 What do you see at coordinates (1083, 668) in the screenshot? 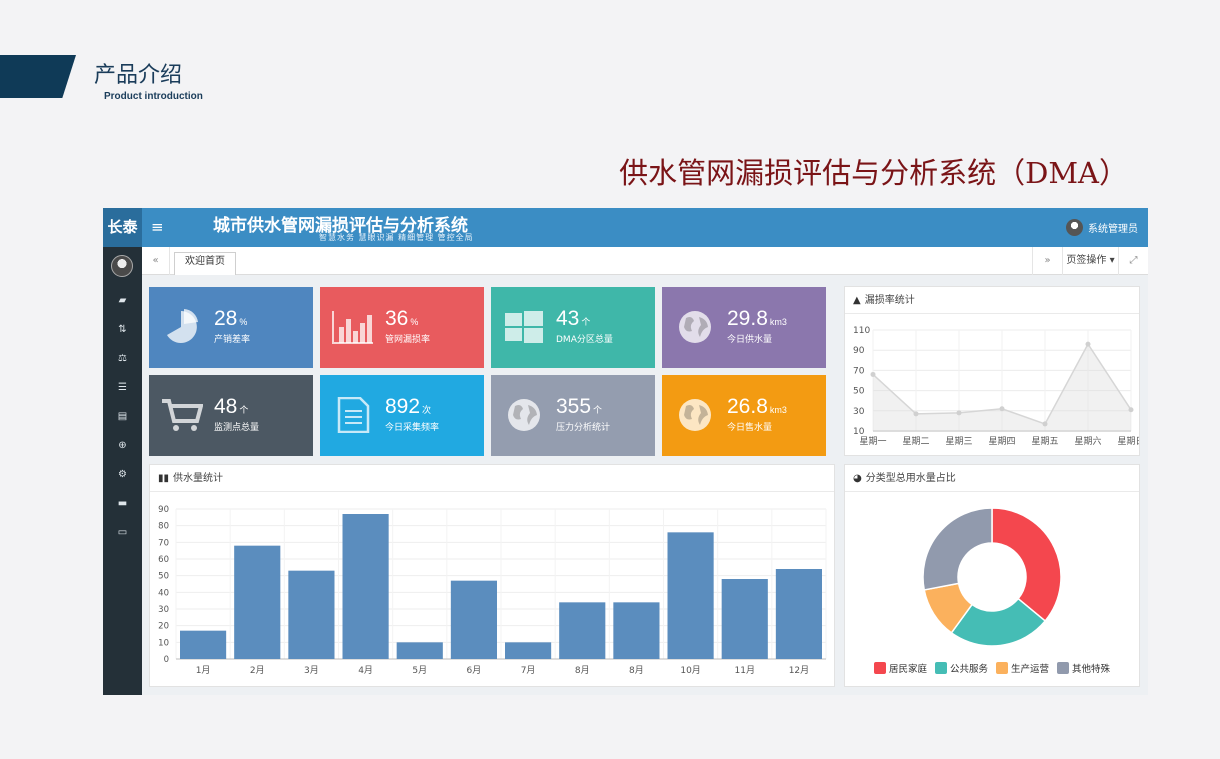
I see `legend-item: 其他特殊` at bounding box center [1083, 668].